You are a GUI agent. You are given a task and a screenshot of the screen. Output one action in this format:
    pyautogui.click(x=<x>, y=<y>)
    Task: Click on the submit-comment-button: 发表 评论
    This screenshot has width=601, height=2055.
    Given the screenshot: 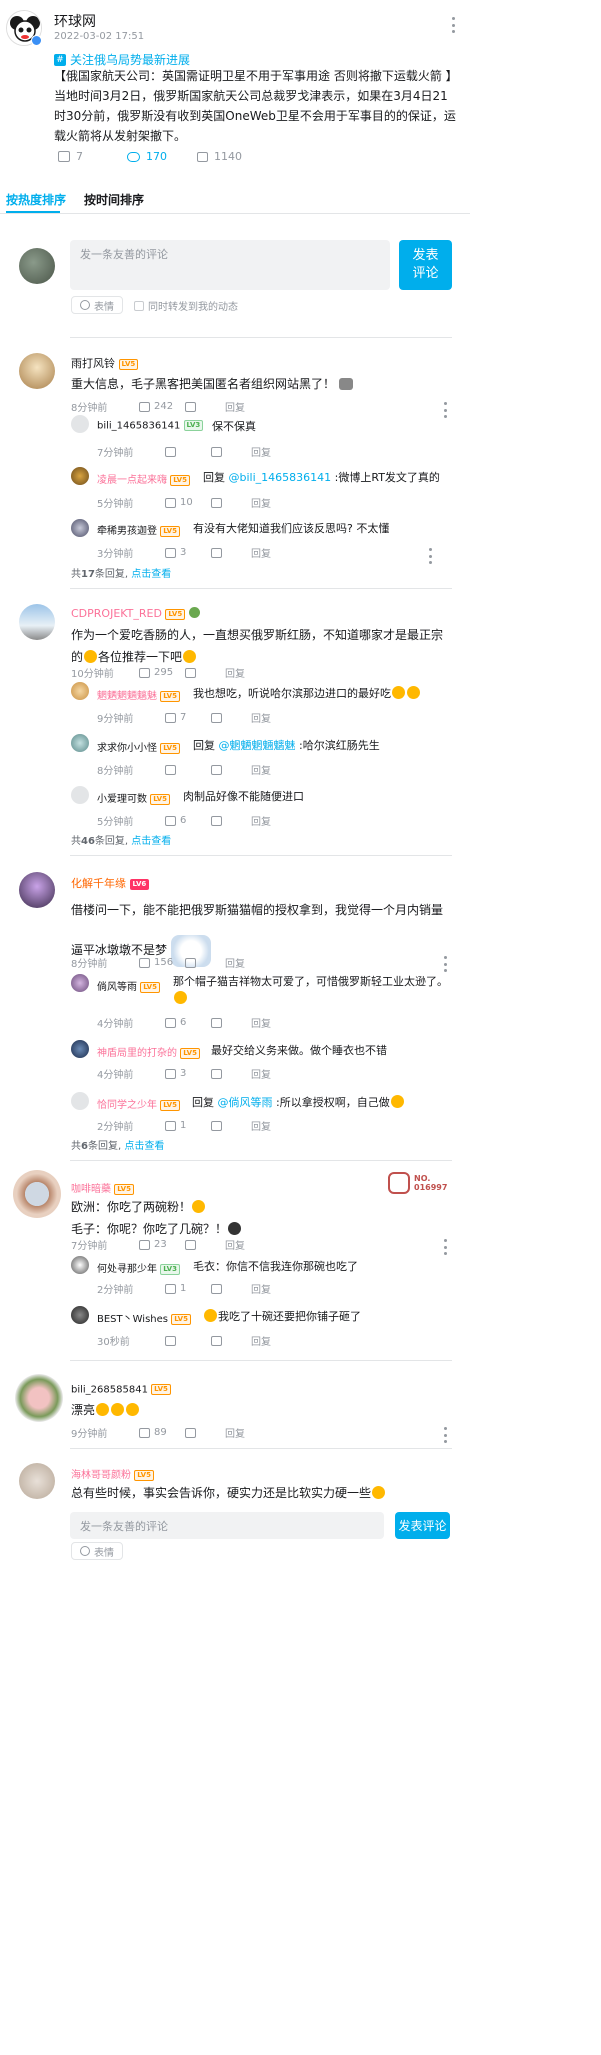 What is the action you would take?
    pyautogui.click(x=425, y=265)
    